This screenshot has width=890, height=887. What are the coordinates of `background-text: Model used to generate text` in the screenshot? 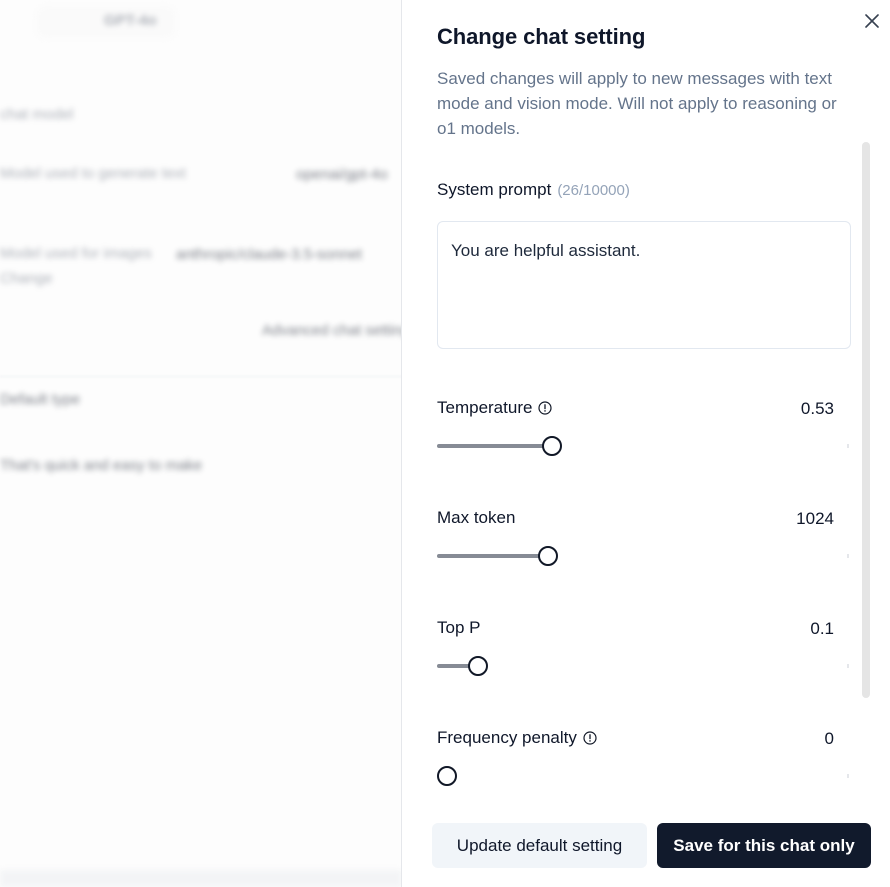 It's located at (93, 173).